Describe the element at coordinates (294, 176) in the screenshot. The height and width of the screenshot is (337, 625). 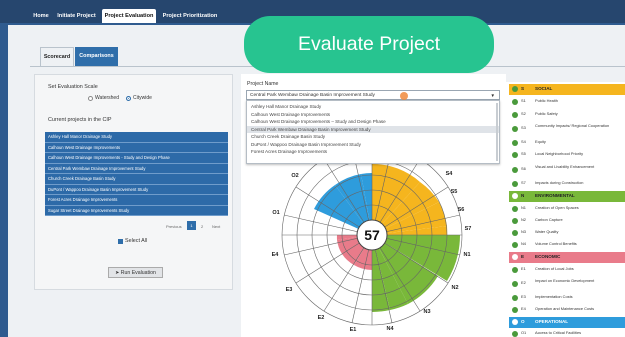
I see `wedge-label: O2` at that location.